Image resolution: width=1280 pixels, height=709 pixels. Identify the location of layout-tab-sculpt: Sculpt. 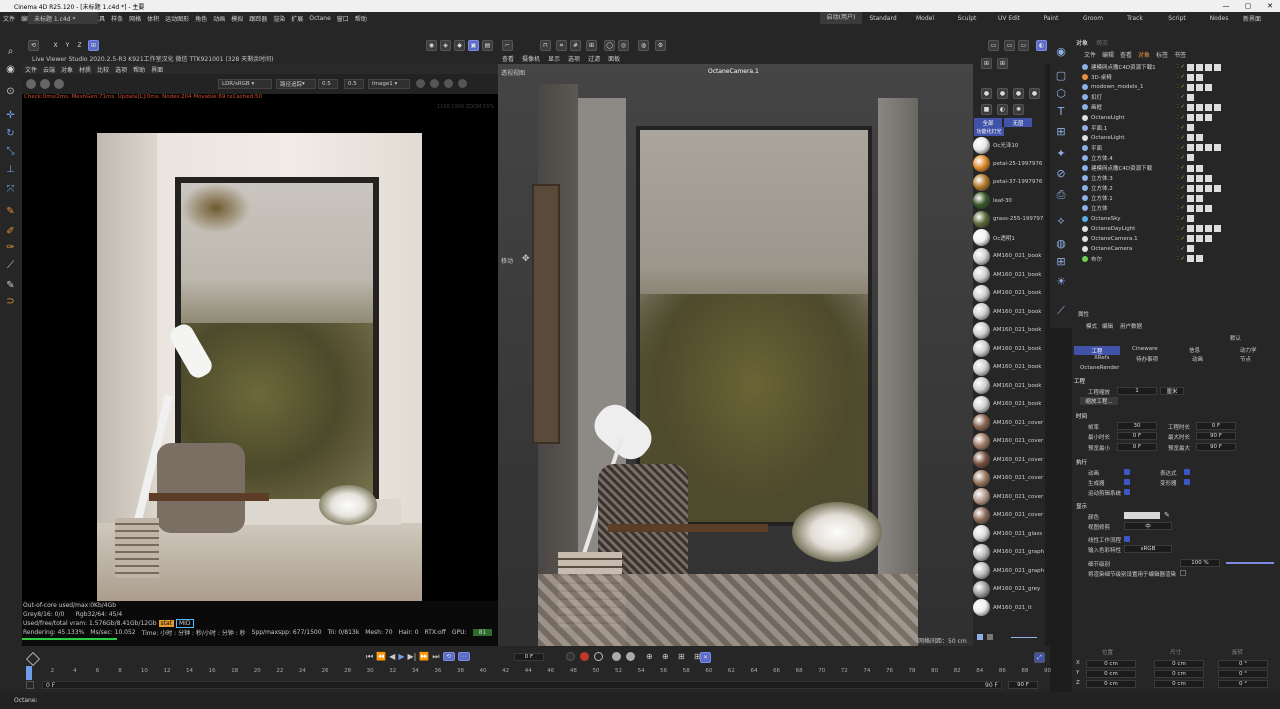
(967, 18).